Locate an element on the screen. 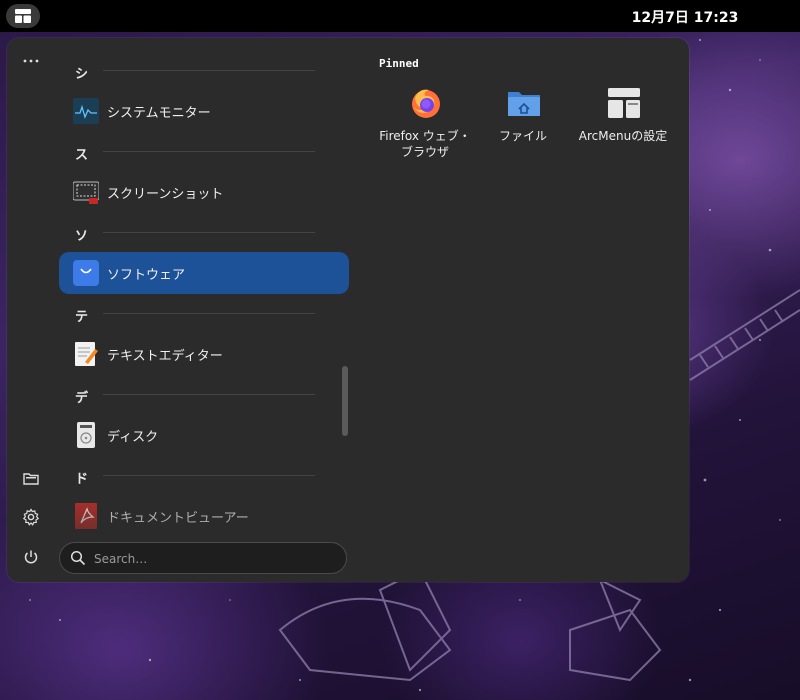 Image resolution: width=800 pixels, height=700 pixels. files-button is located at coordinates (31, 478).